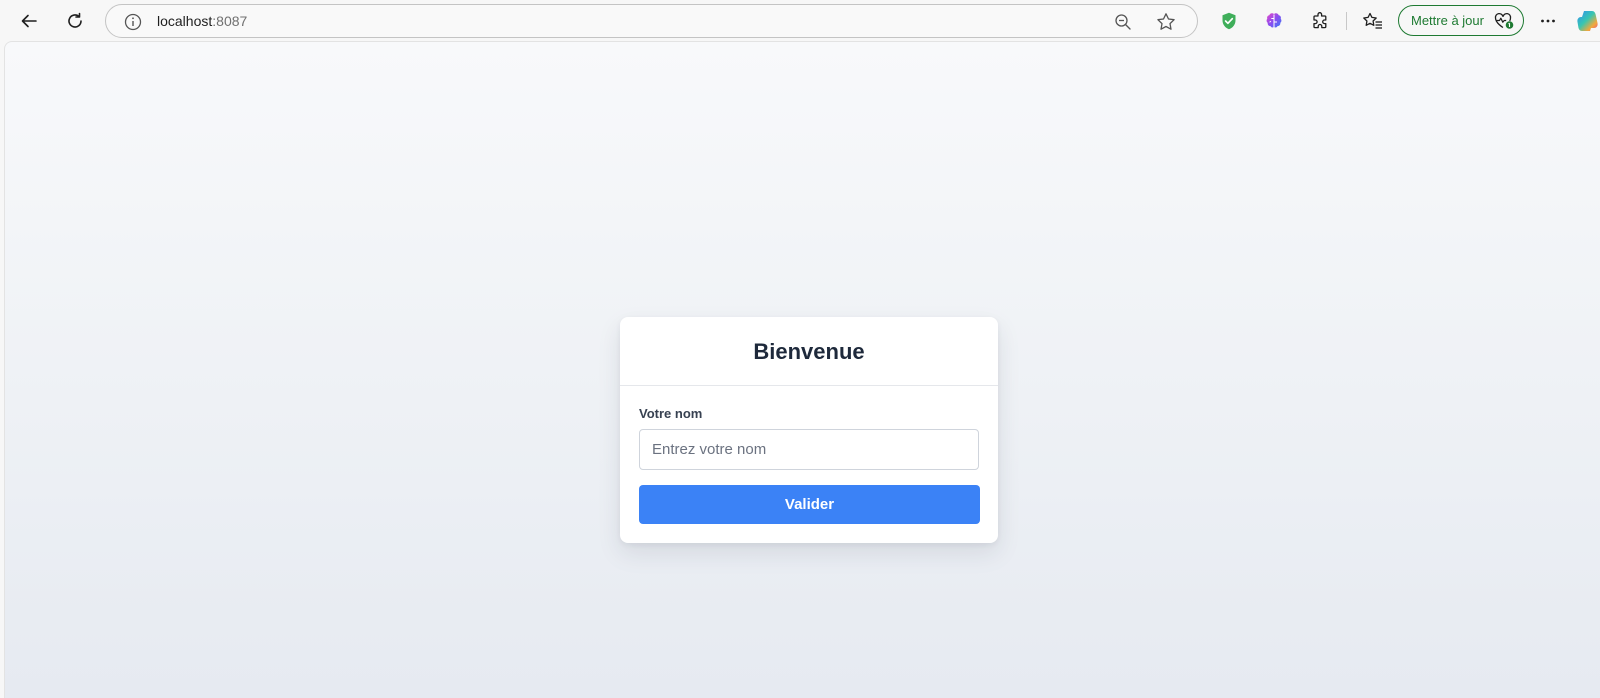 The height and width of the screenshot is (698, 1600). I want to click on brain-extension-button, so click(1274, 21).